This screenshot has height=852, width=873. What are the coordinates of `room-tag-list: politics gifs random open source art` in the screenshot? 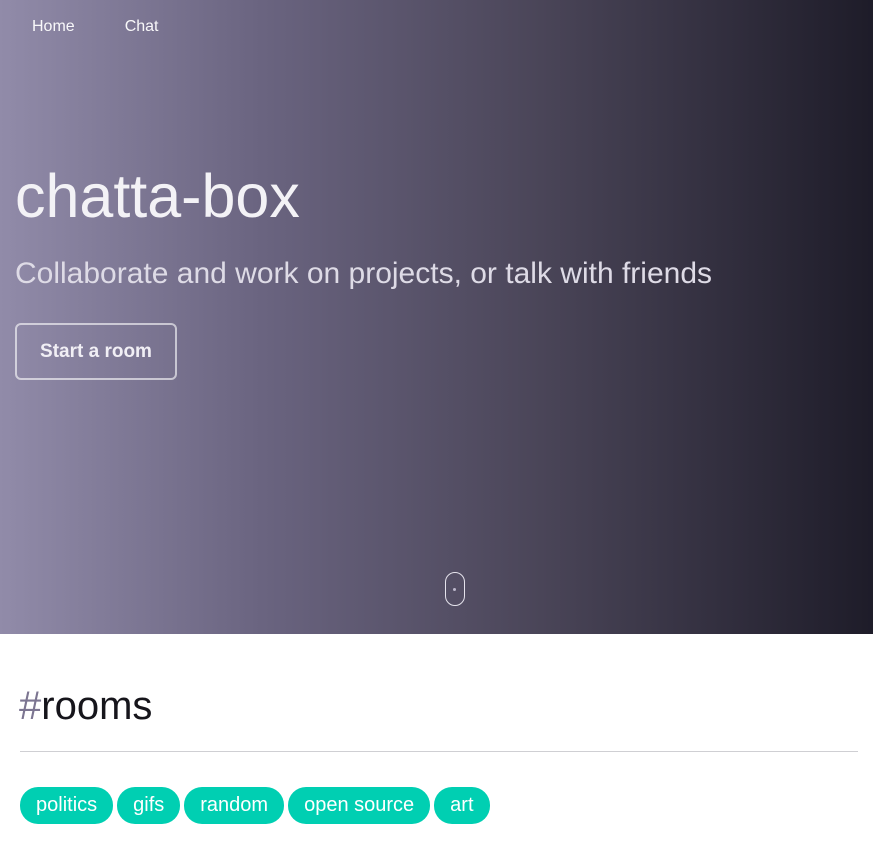 It's located at (255, 805).